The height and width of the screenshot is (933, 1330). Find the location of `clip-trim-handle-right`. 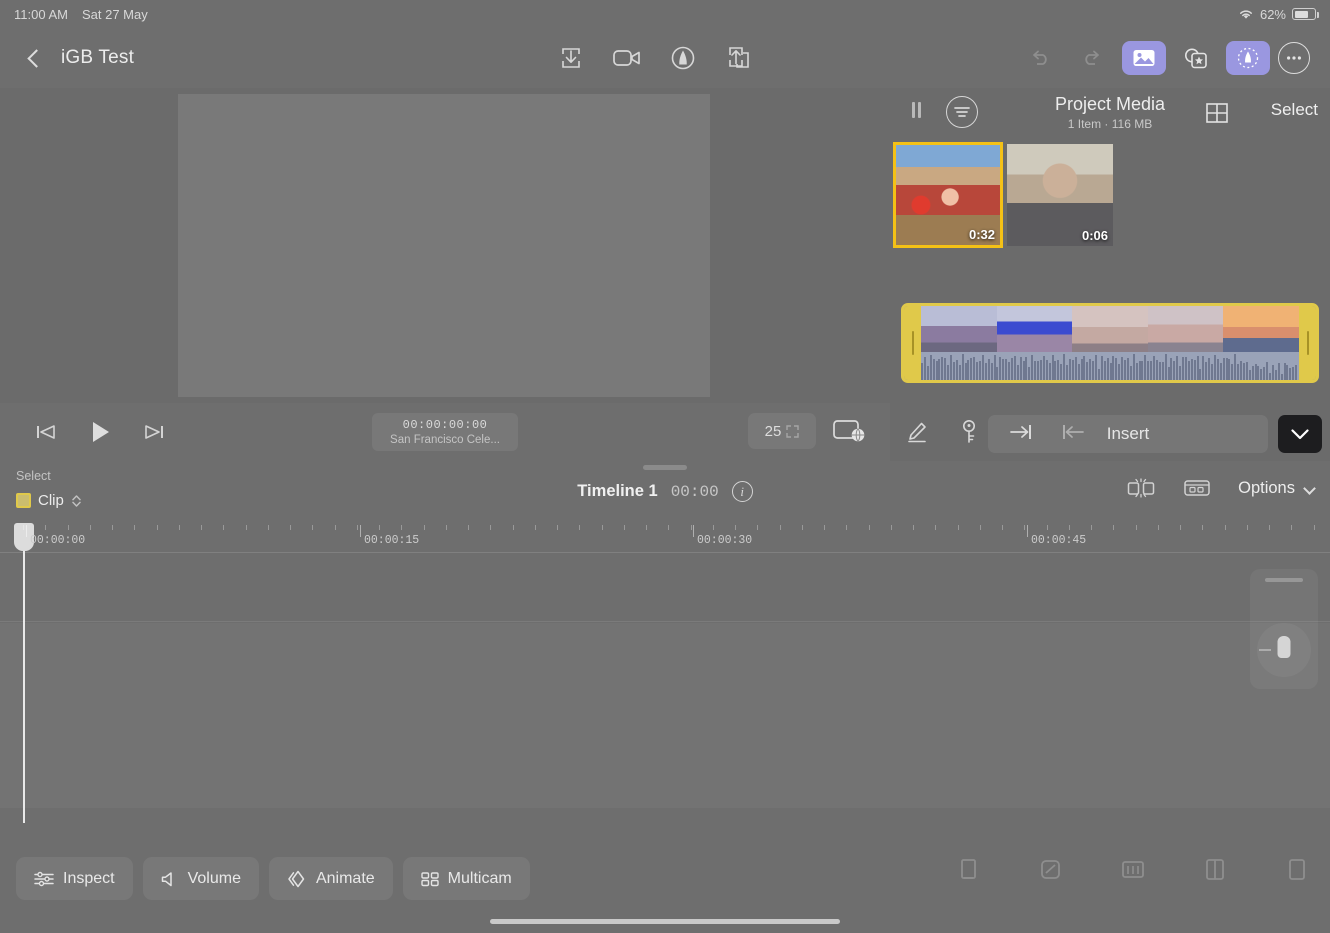

clip-trim-handle-right is located at coordinates (1307, 343).